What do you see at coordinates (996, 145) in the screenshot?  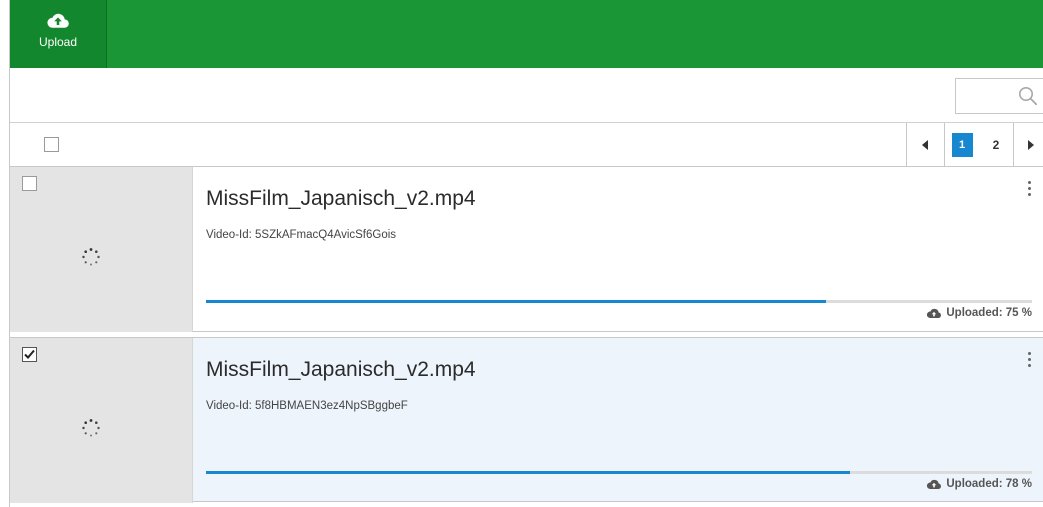 I see `page-2-button: 2` at bounding box center [996, 145].